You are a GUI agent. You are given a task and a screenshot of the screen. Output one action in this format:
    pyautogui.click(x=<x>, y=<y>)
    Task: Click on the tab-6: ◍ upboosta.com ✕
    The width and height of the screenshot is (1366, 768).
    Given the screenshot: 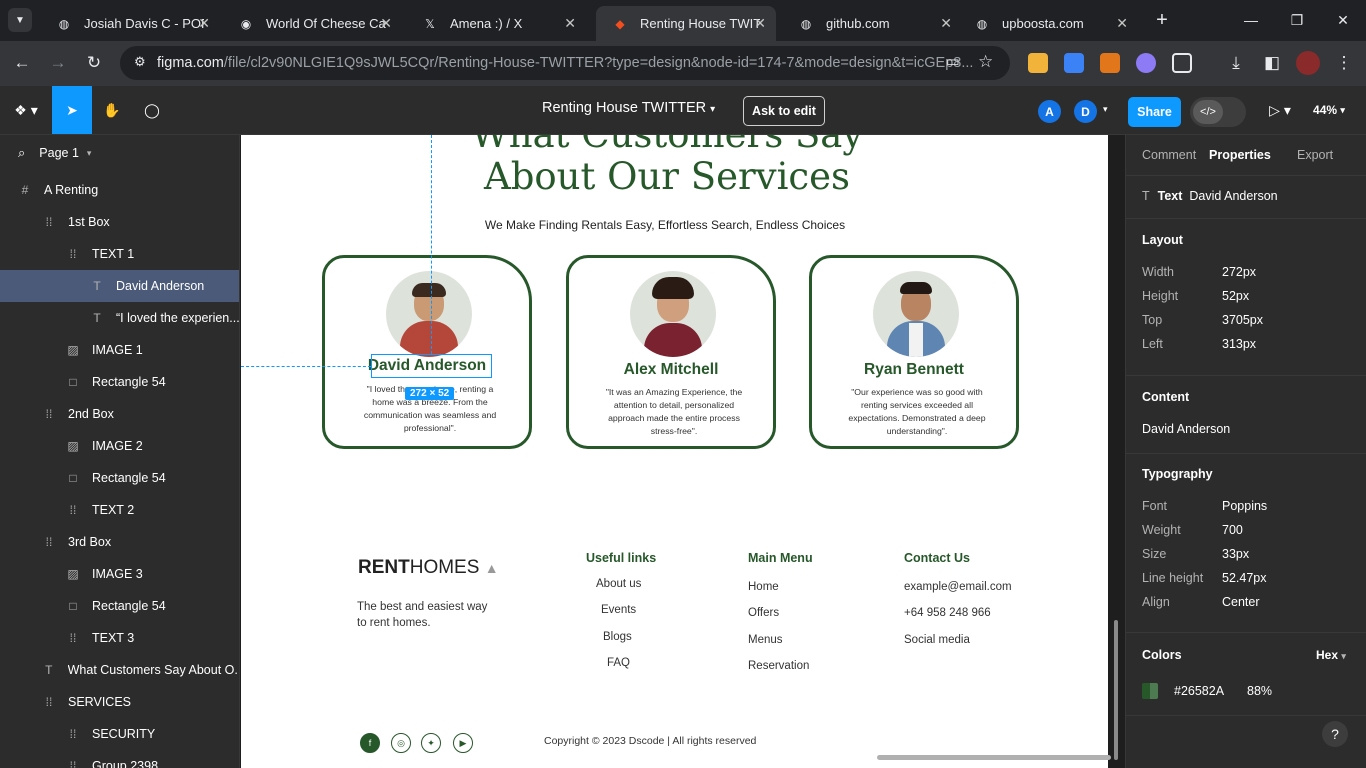 What is the action you would take?
    pyautogui.click(x=1048, y=23)
    